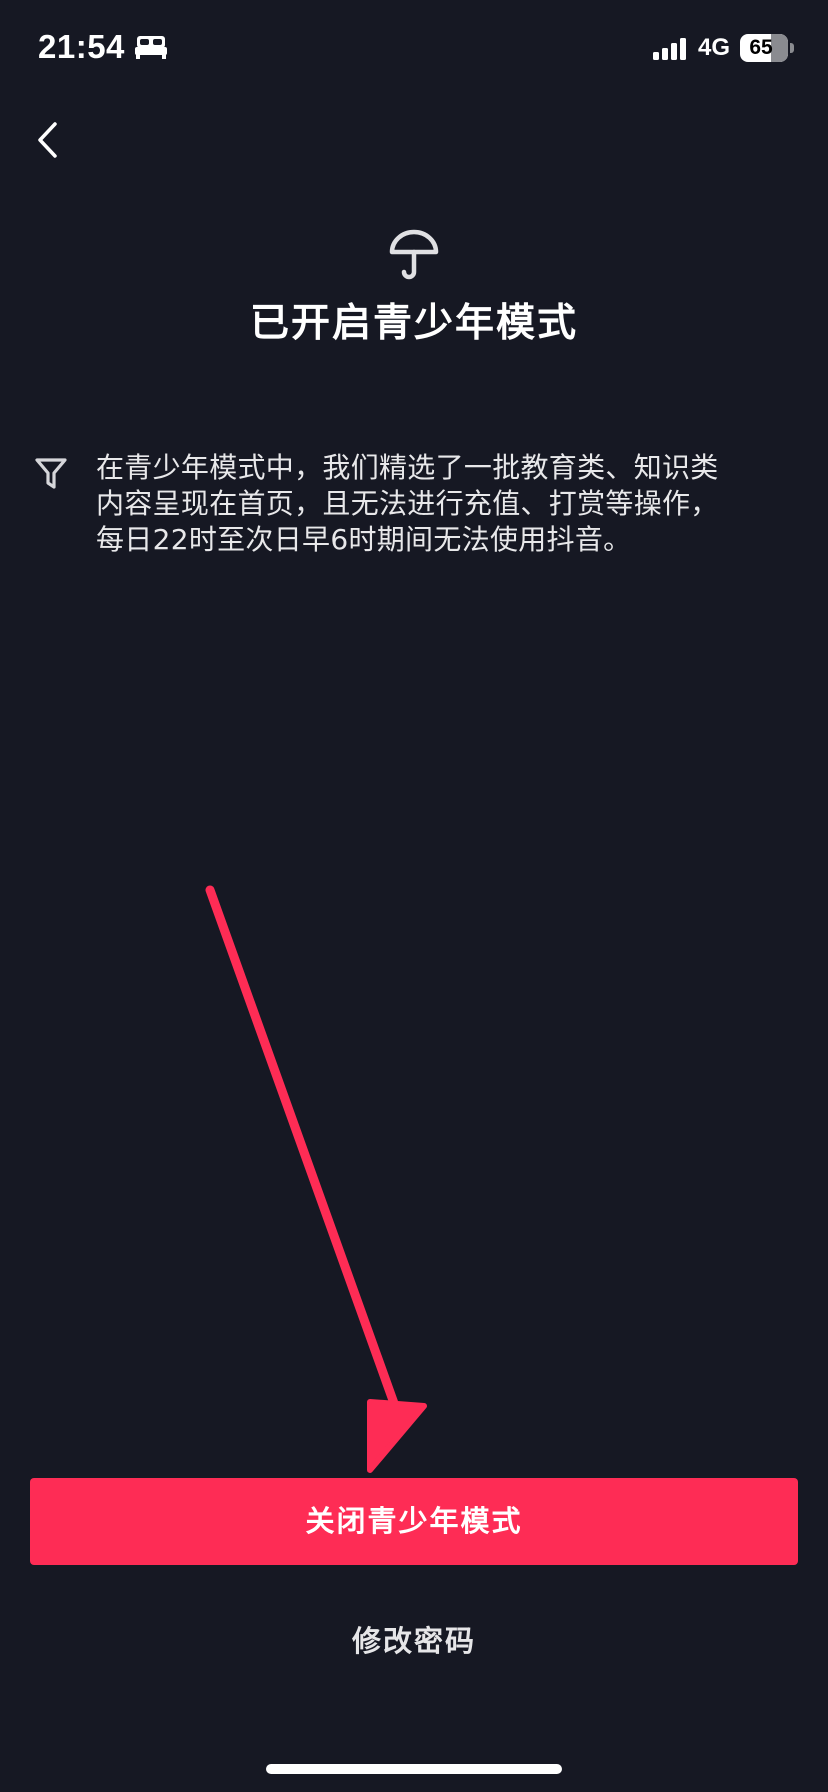 This screenshot has width=828, height=1792. Describe the element at coordinates (792, 48) in the screenshot. I see `battery-cap` at that location.